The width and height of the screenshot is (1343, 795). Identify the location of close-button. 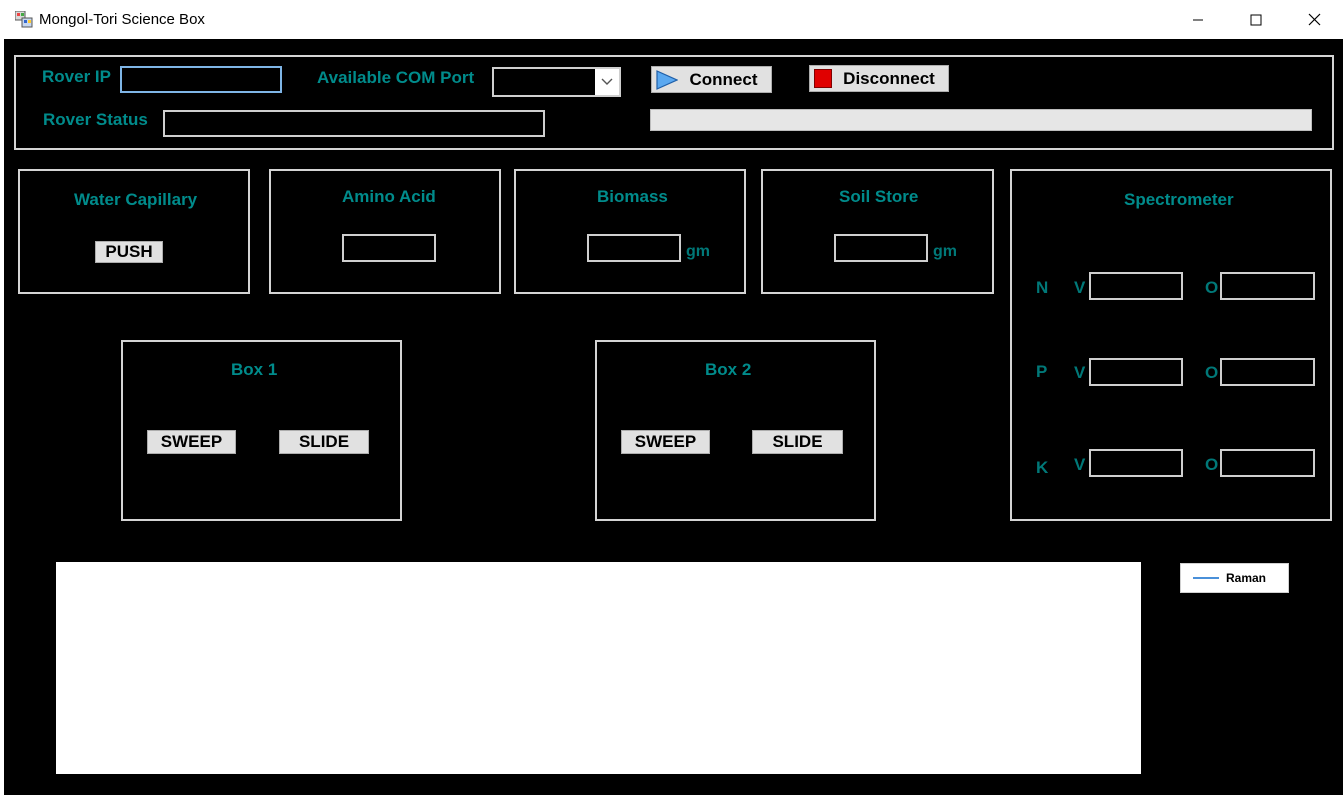
(1314, 19).